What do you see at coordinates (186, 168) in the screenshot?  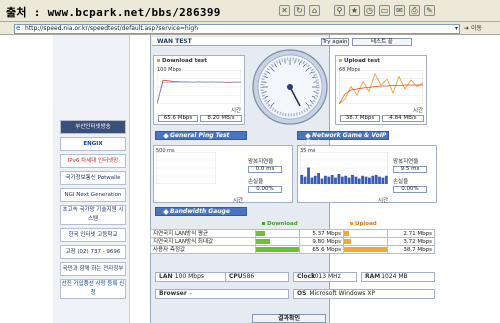 I see `ping-chart` at bounding box center [186, 168].